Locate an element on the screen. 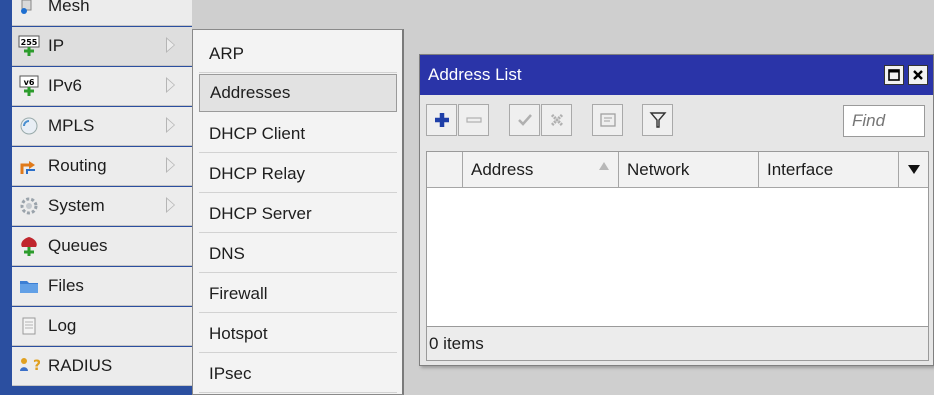  column-interface: Interface is located at coordinates (829, 169).